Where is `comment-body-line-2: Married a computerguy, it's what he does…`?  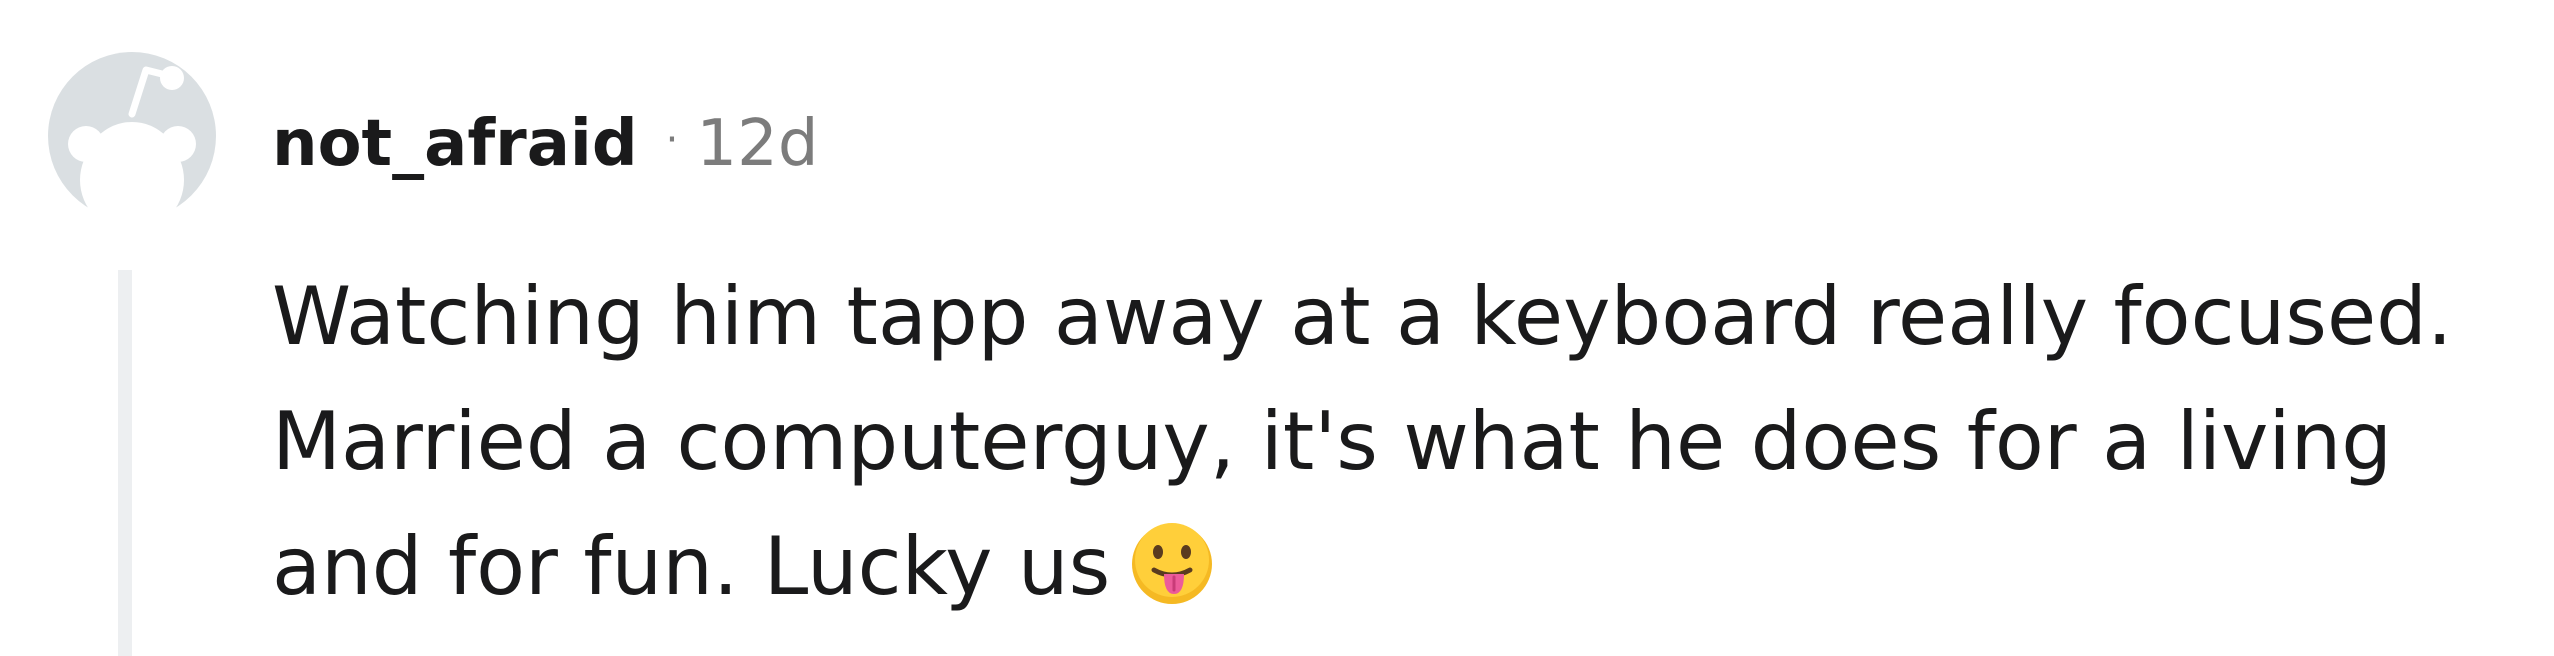 comment-body-line-2: Married a computerguy, it's what he does… is located at coordinates (1332, 441).